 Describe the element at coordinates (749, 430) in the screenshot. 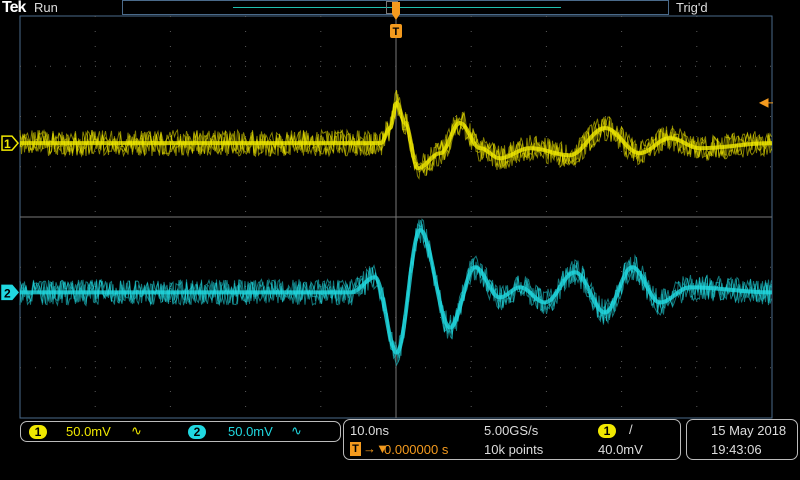

I see `date: 15 May 2018` at that location.